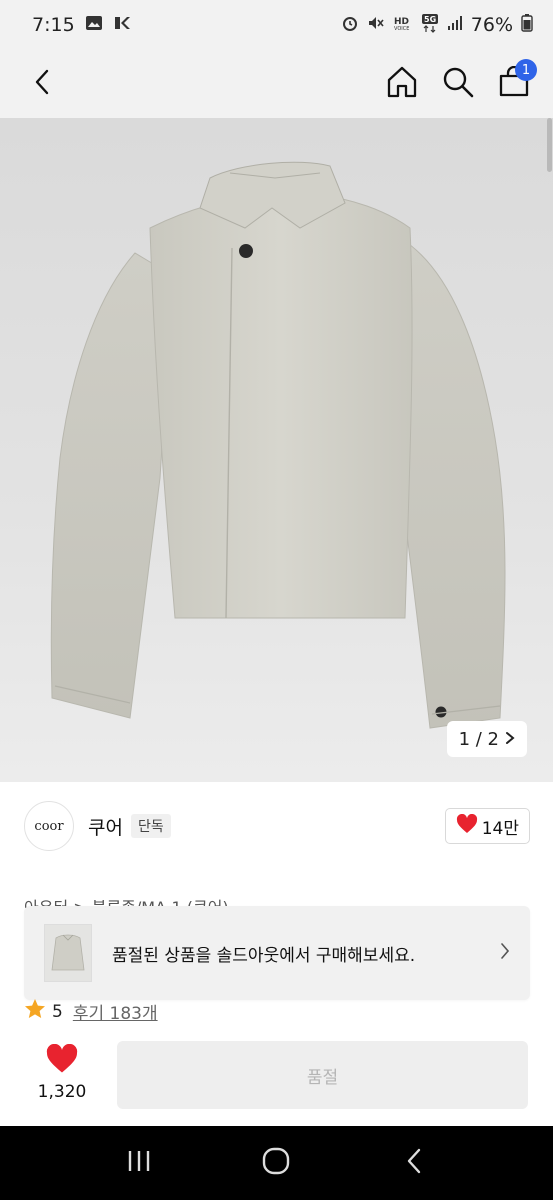 The width and height of the screenshot is (553, 1200). I want to click on brand-logo: coor, so click(49, 826).